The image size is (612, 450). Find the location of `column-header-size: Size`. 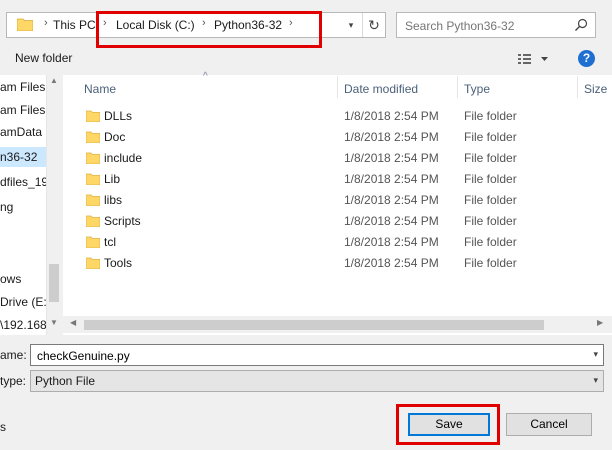

column-header-size: Size is located at coordinates (595, 89).